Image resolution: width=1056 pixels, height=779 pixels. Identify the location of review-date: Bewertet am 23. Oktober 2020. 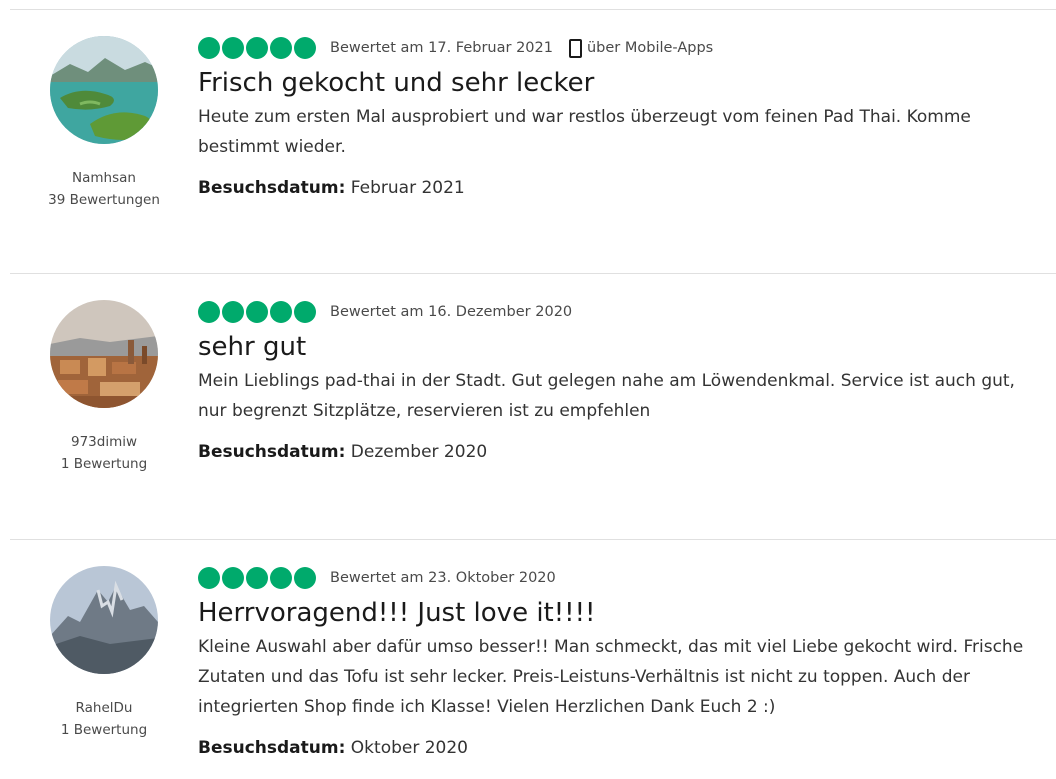
(443, 578).